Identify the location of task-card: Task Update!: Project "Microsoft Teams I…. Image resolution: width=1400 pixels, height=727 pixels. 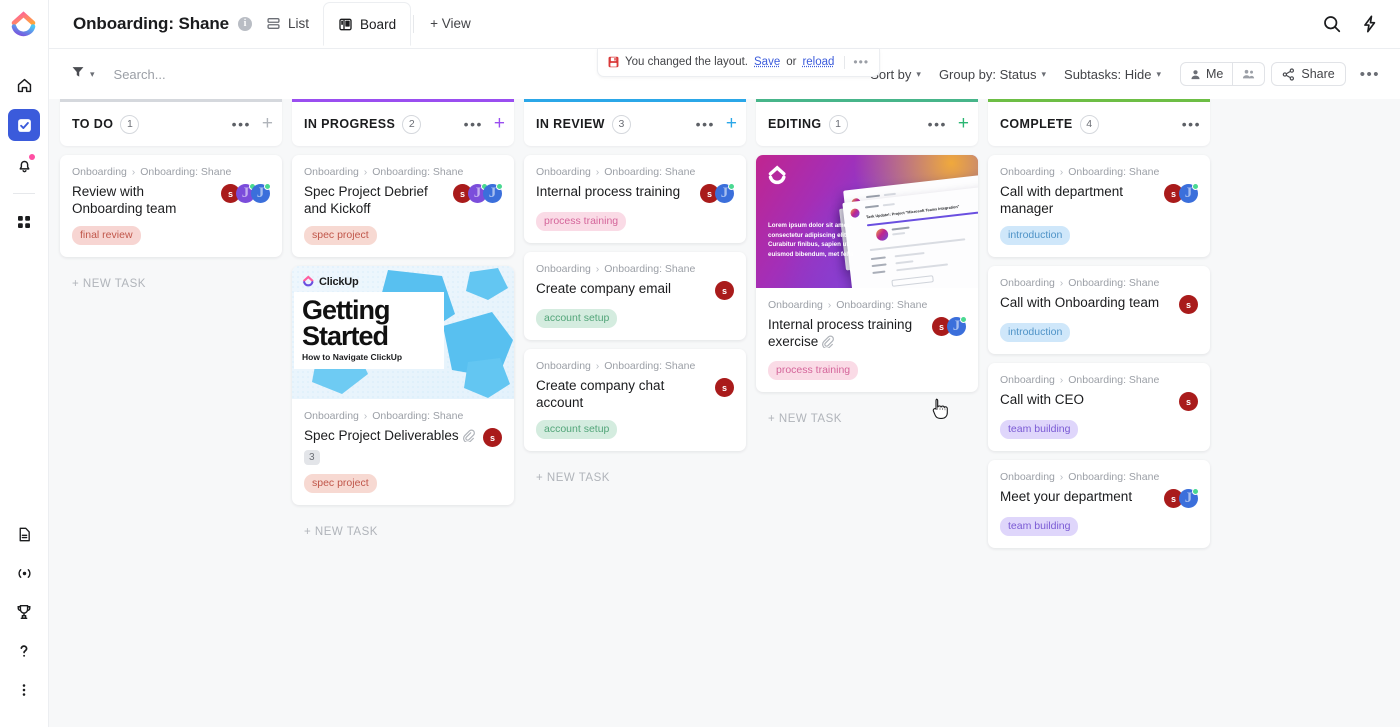
(867, 273).